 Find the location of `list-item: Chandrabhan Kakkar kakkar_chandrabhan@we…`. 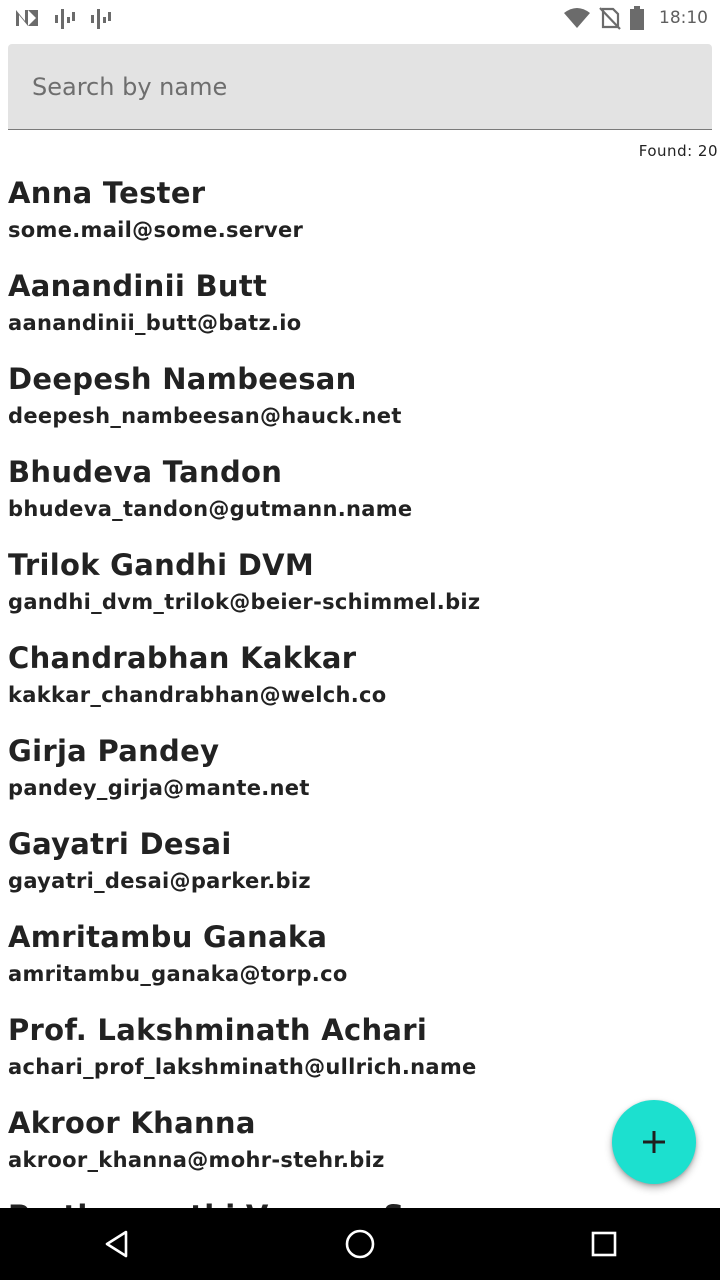

list-item: Chandrabhan Kakkar kakkar_chandrabhan@we… is located at coordinates (360, 681).